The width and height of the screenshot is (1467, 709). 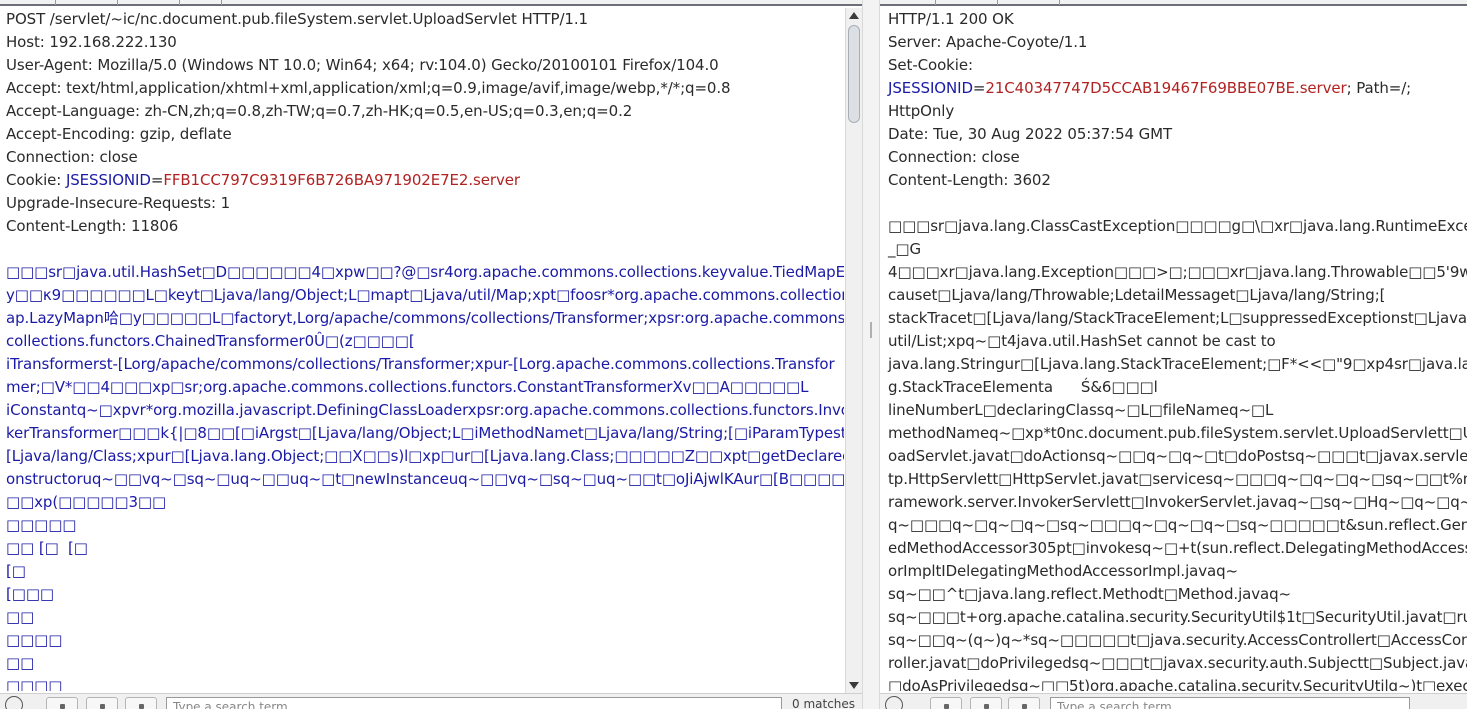 What do you see at coordinates (341, 180) in the screenshot?
I see `cookie-value: FFB1CC797C9319F6B726BA971902E7E2.server` at bounding box center [341, 180].